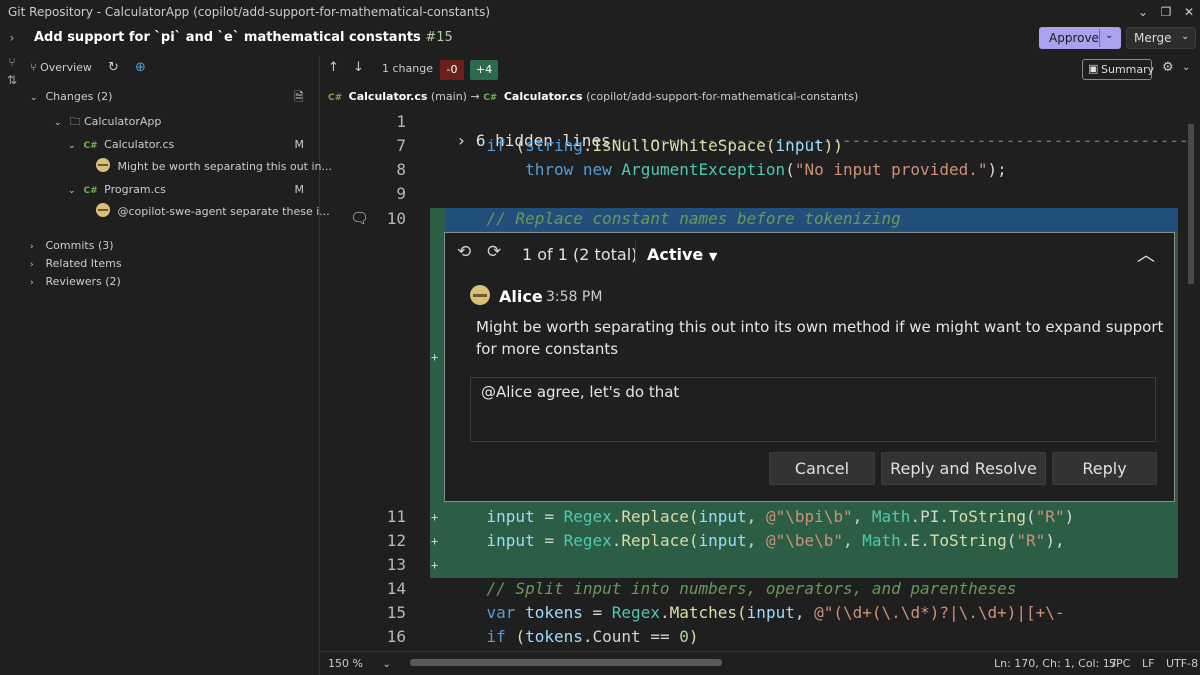  I want to click on file-item-calculator: ⌄ C# Calculator.cs M, so click(193, 145).